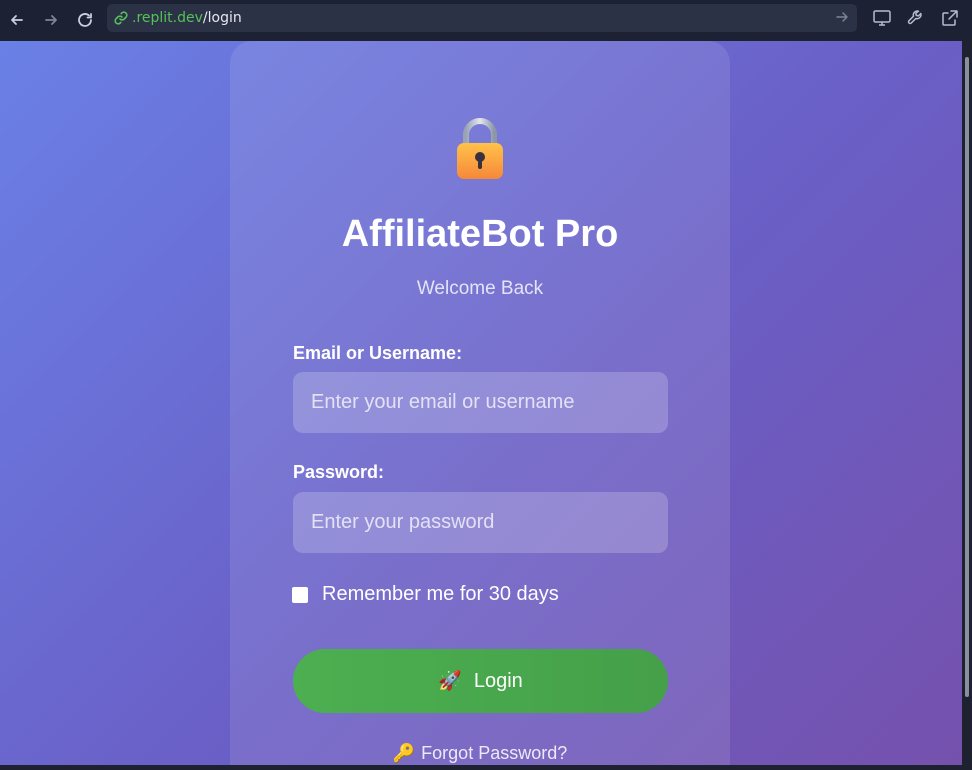  Describe the element at coordinates (482, 18) in the screenshot. I see `address-bar: .replit.dev/login` at that location.